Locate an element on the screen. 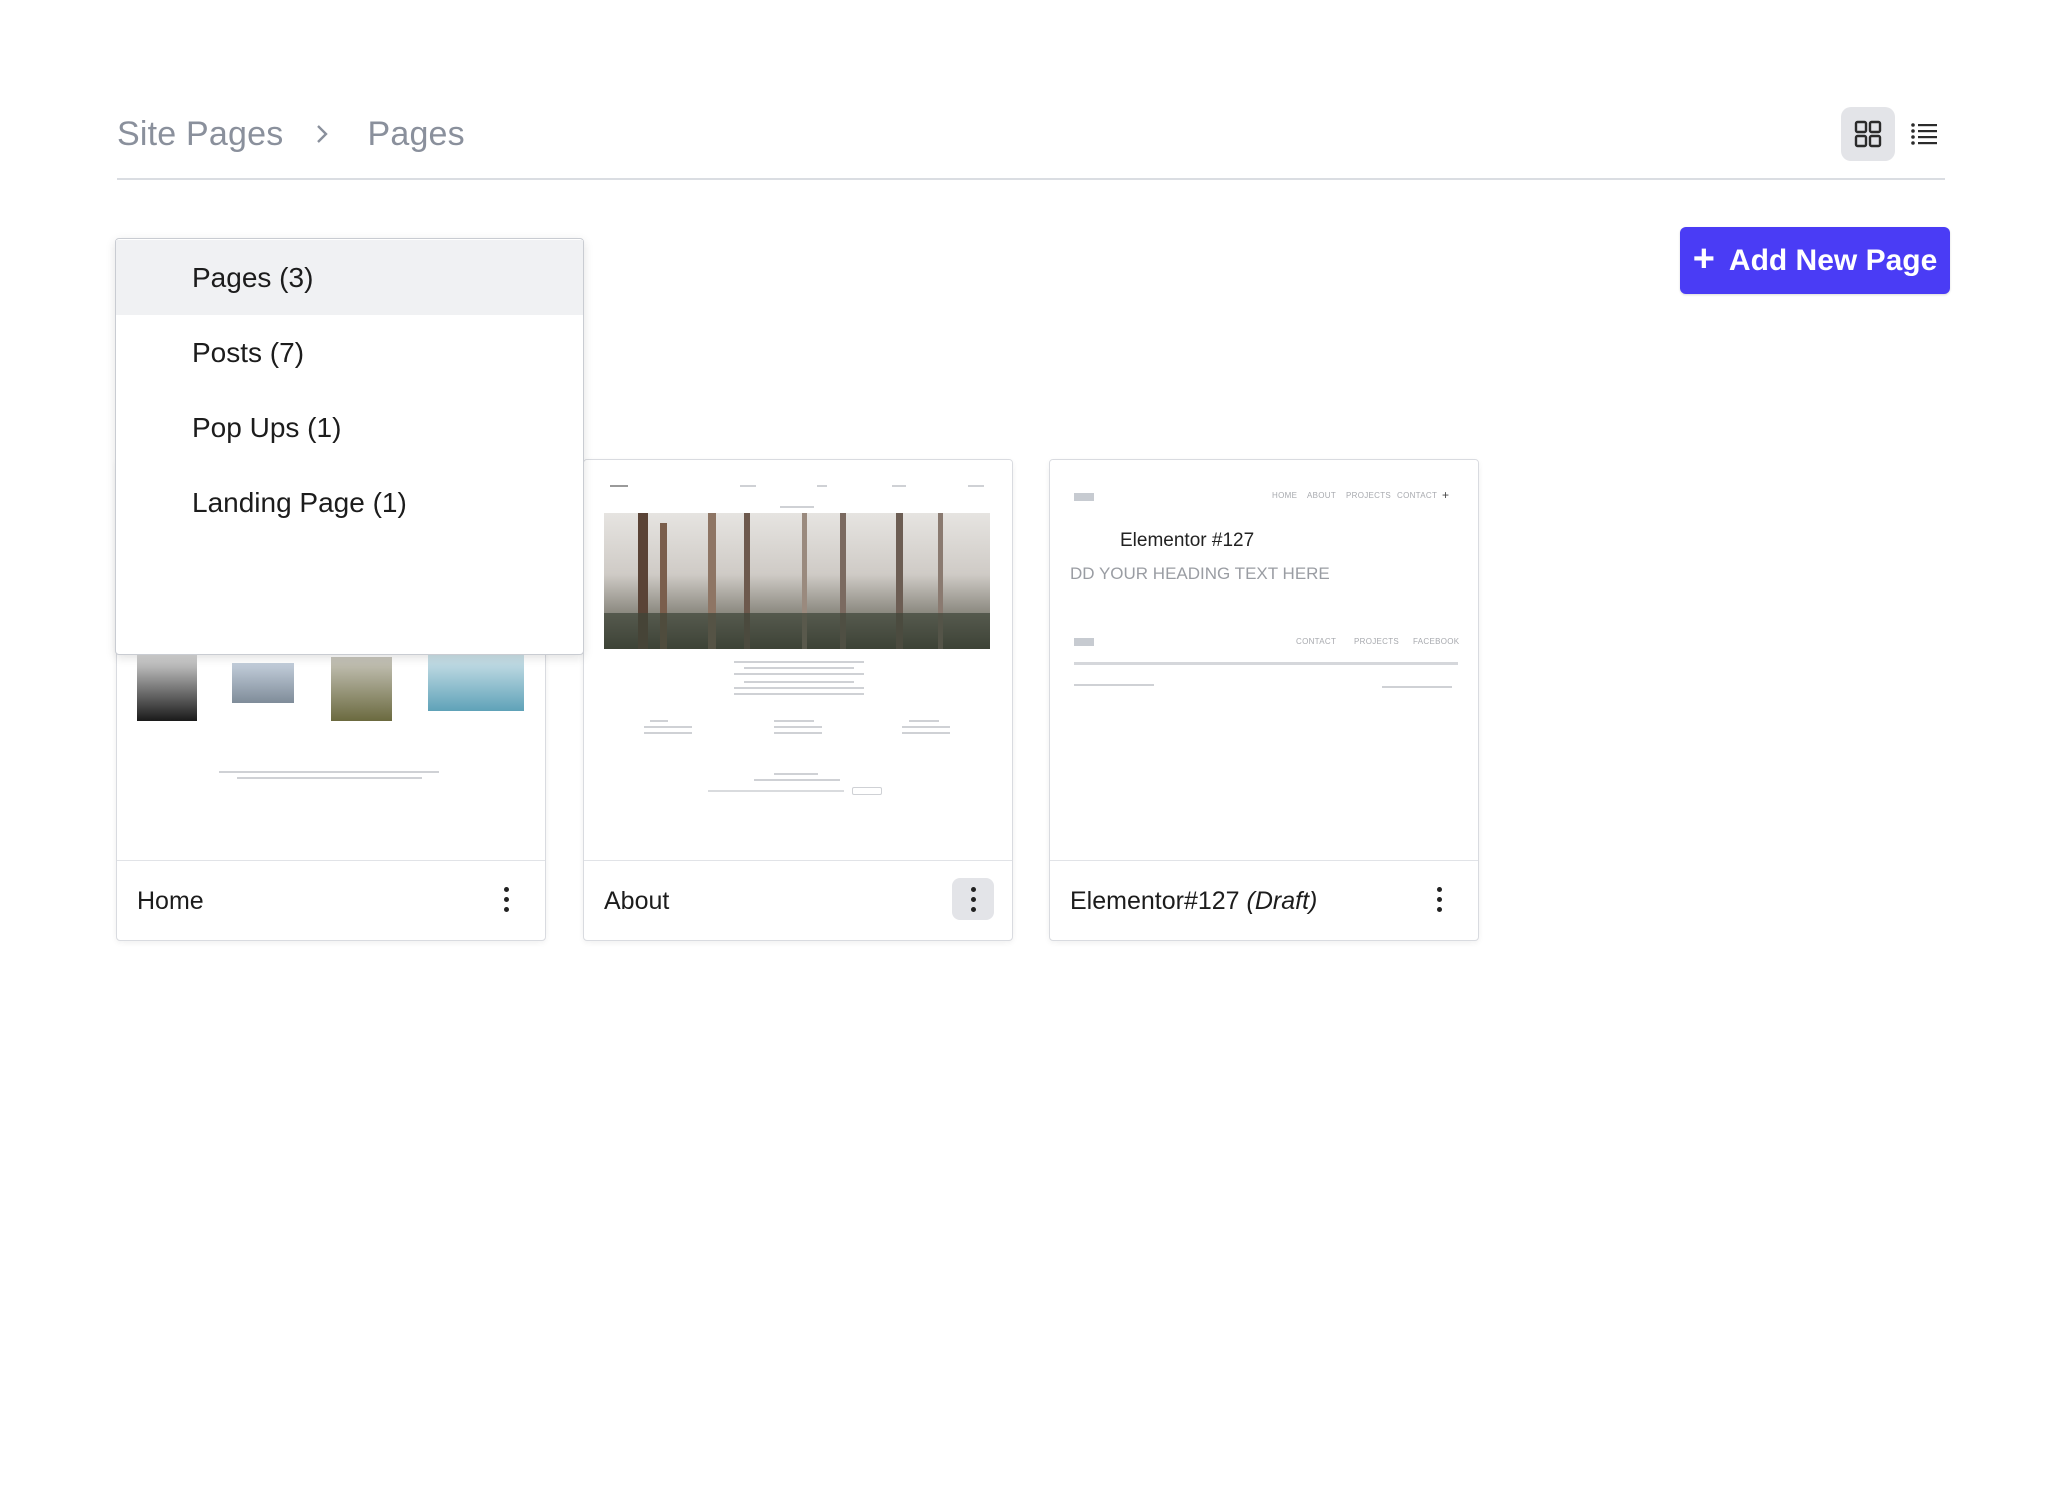 This screenshot has height=1508, width=2046. add-new-page-label: Add New Page is located at coordinates (1833, 260).